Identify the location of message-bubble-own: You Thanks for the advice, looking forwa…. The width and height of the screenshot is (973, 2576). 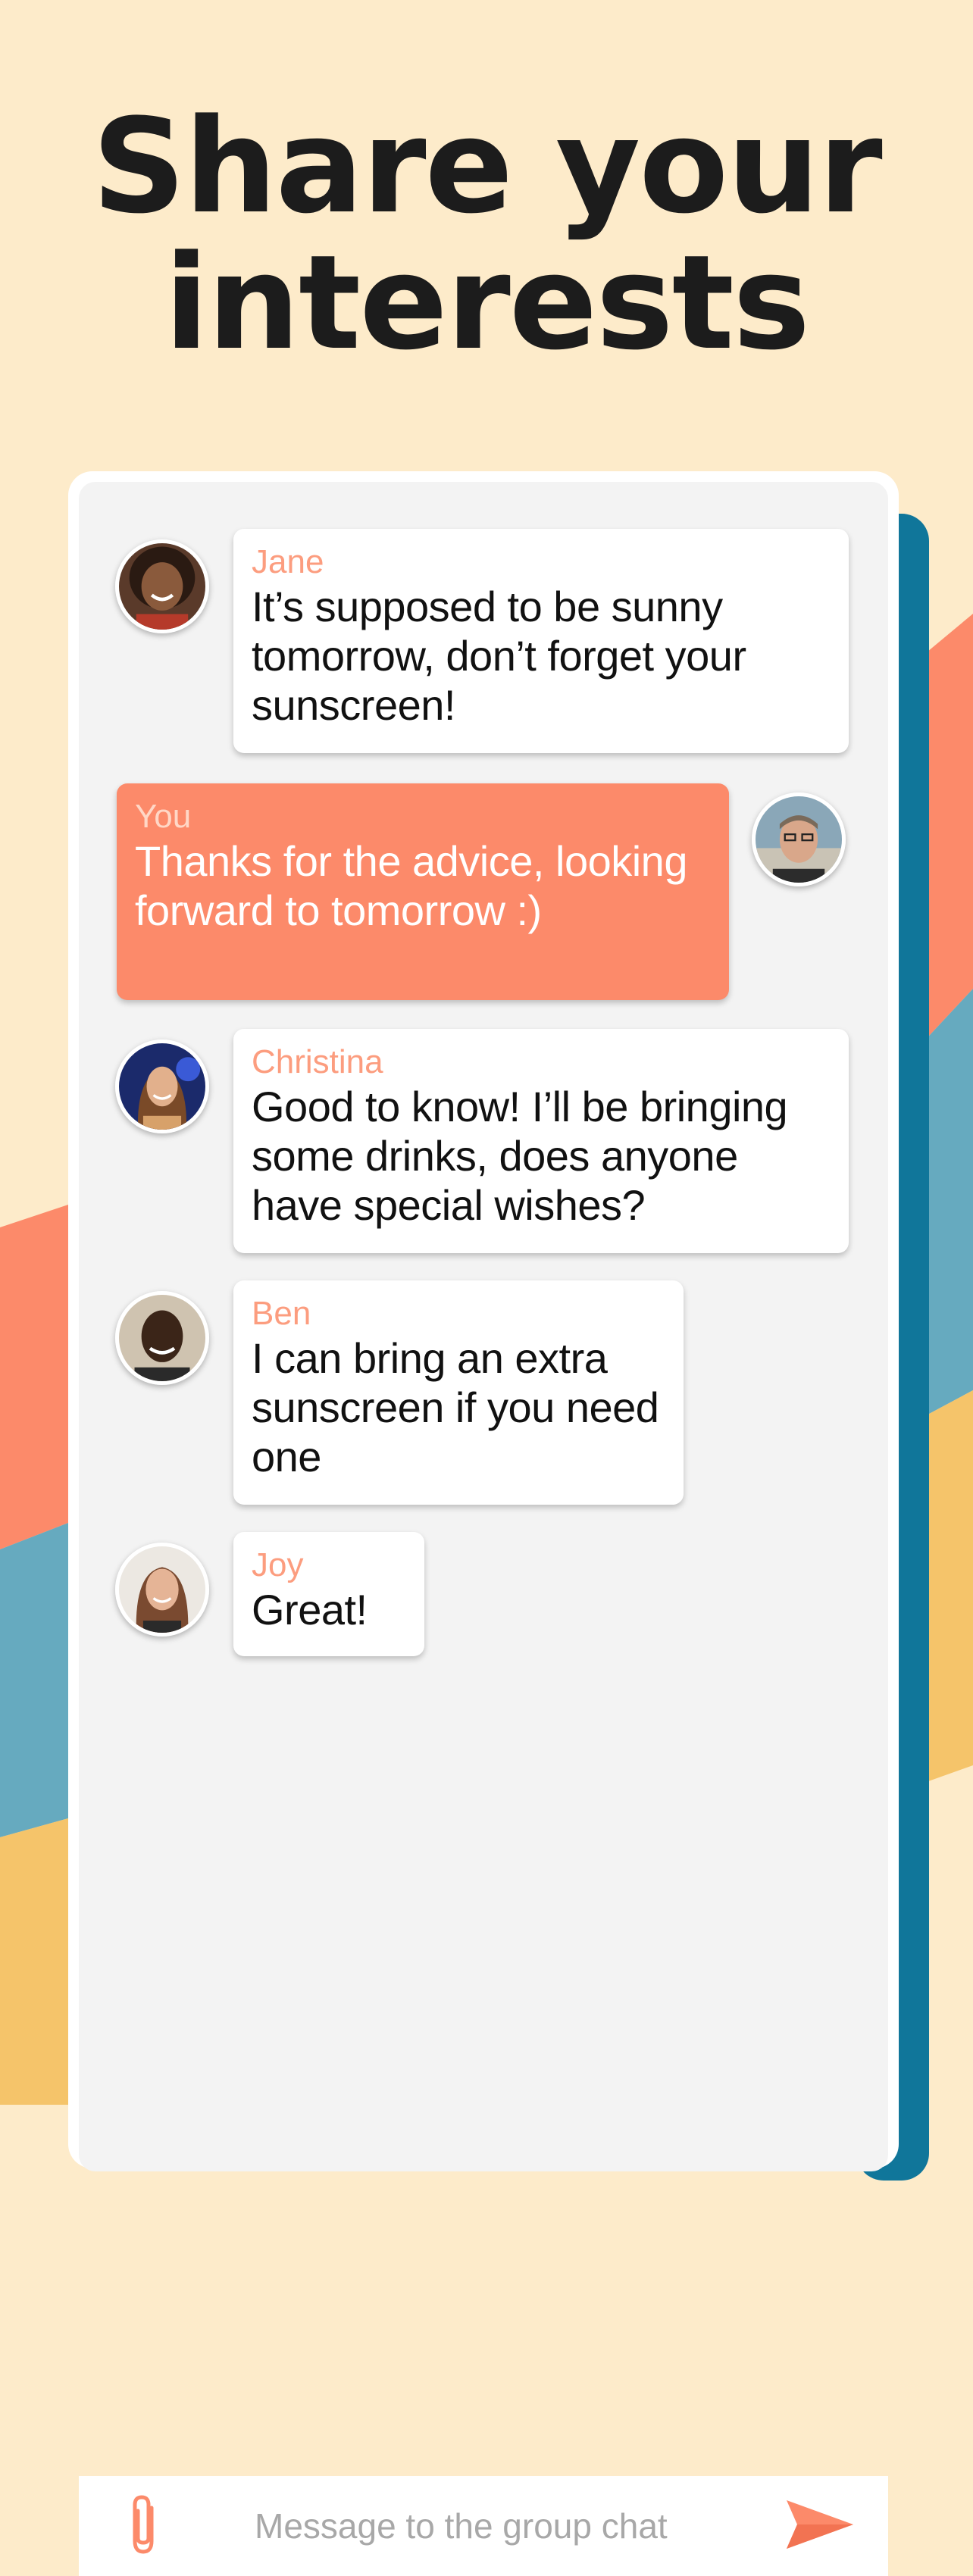
(423, 892).